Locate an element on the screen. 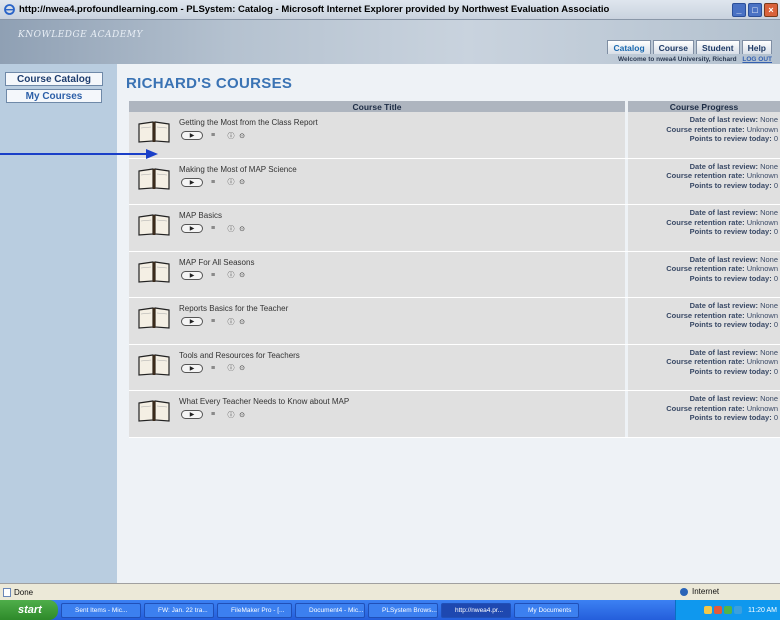 This screenshot has height=620, width=780. start-button: start is located at coordinates (29, 610).